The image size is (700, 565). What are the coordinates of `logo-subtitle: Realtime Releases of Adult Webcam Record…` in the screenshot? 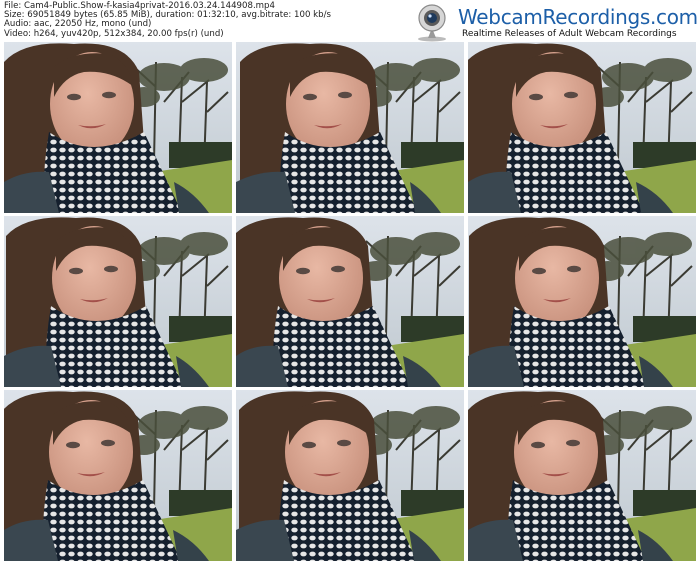 It's located at (569, 34).